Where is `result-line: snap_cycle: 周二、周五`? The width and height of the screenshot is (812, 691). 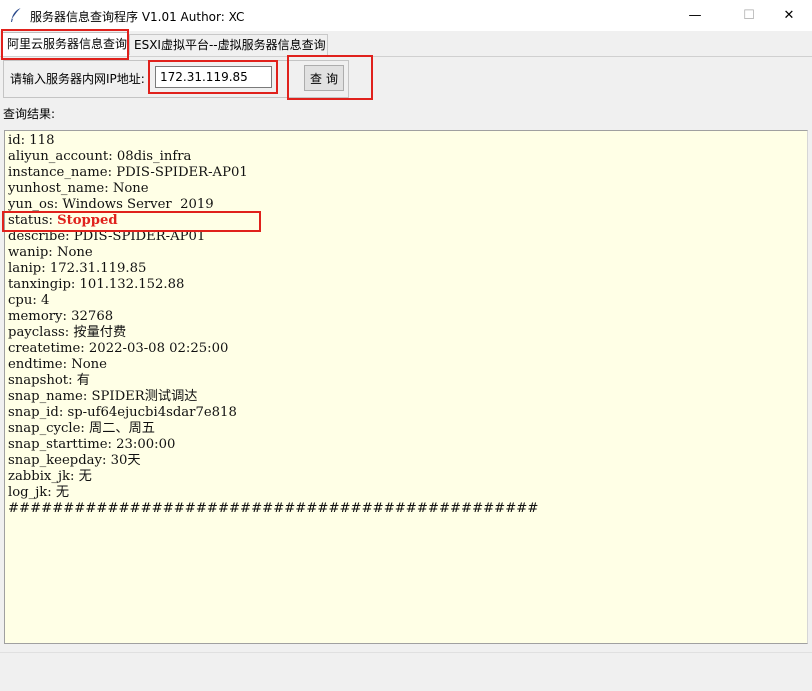 result-line: snap_cycle: 周二、周五 is located at coordinates (81, 428).